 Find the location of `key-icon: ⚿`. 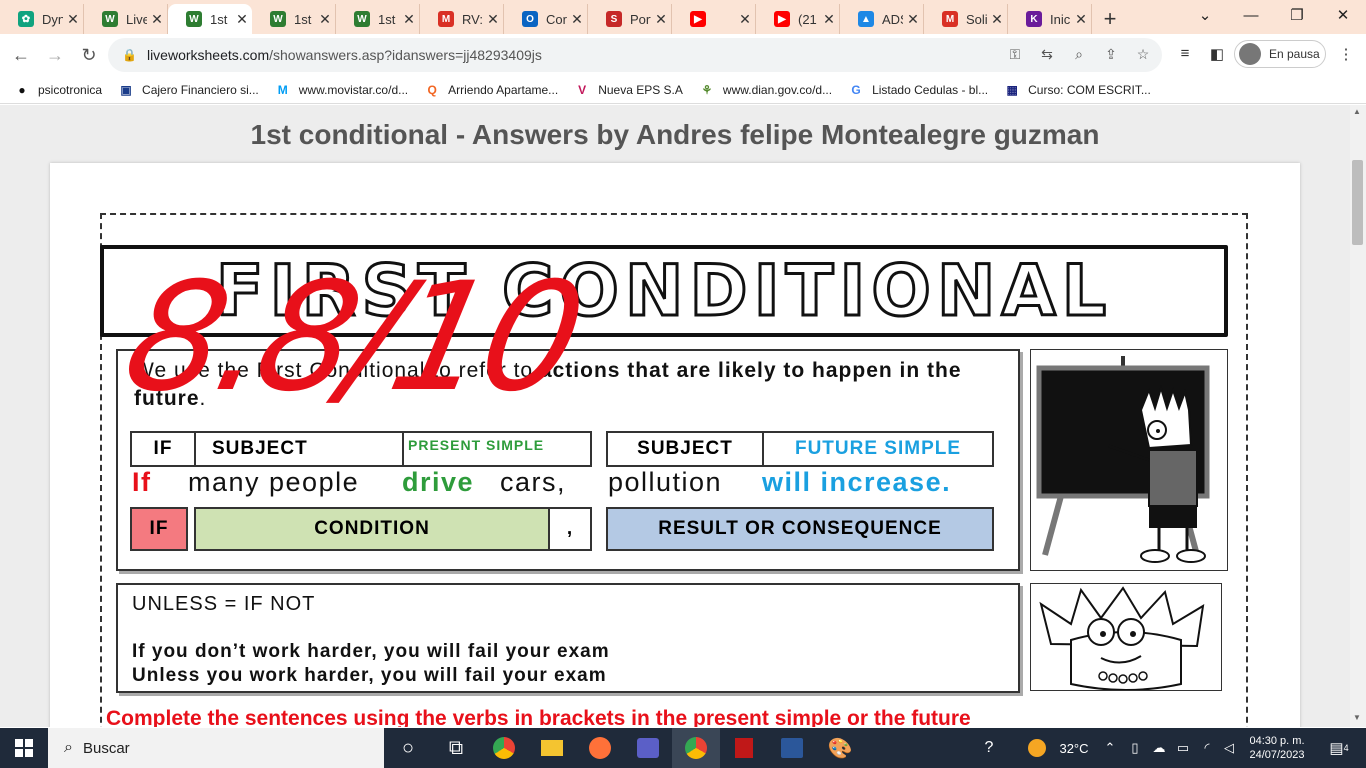

key-icon: ⚿ is located at coordinates (1015, 55).